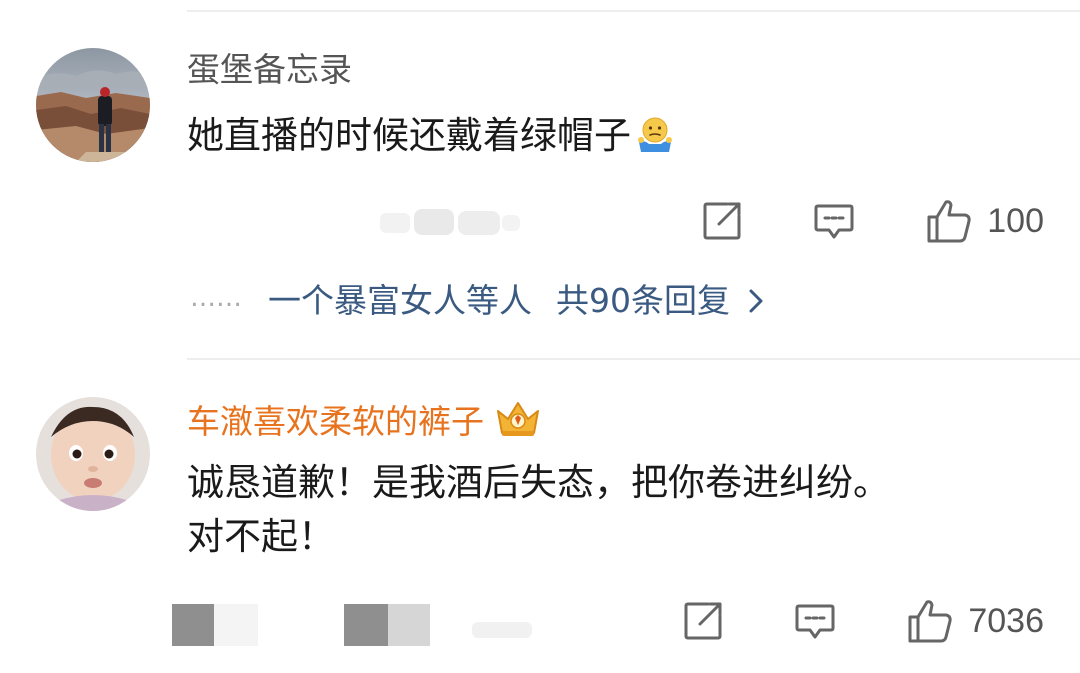 This screenshot has height=673, width=1080. I want to click on comment-actions: 100, so click(872, 221).